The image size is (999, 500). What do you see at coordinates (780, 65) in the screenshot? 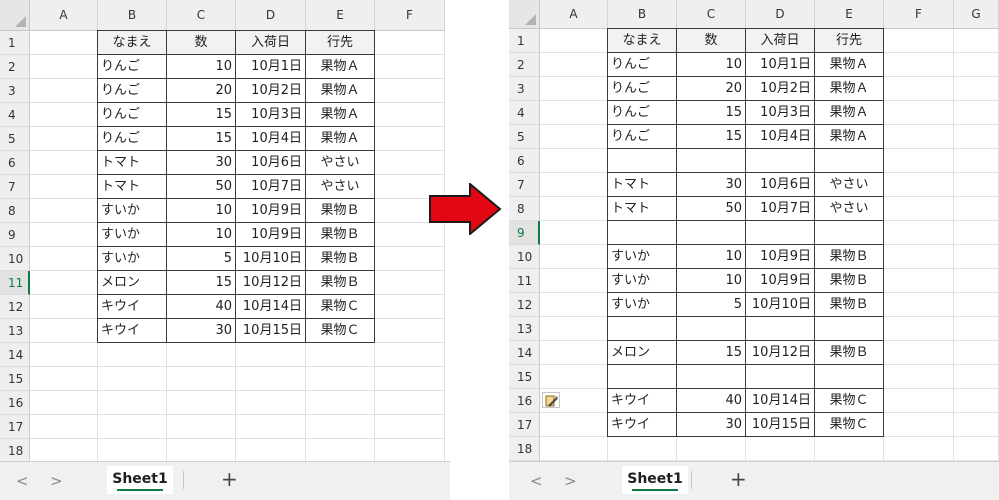
I see `date-cell: 10月1日` at bounding box center [780, 65].